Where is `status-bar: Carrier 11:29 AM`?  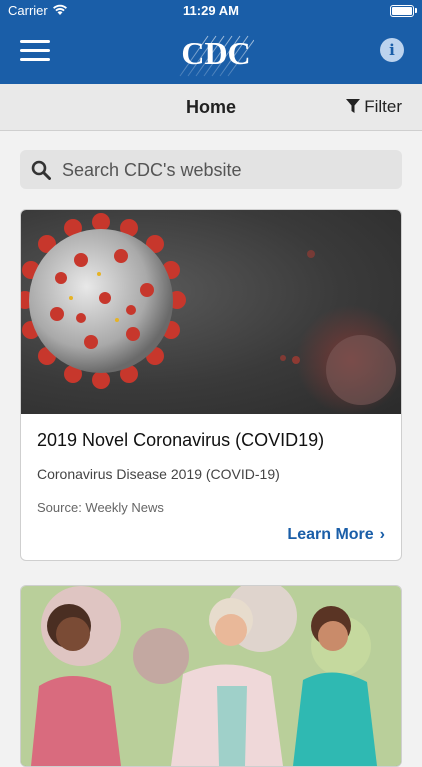
status-bar: Carrier 11:29 AM is located at coordinates (211, 11).